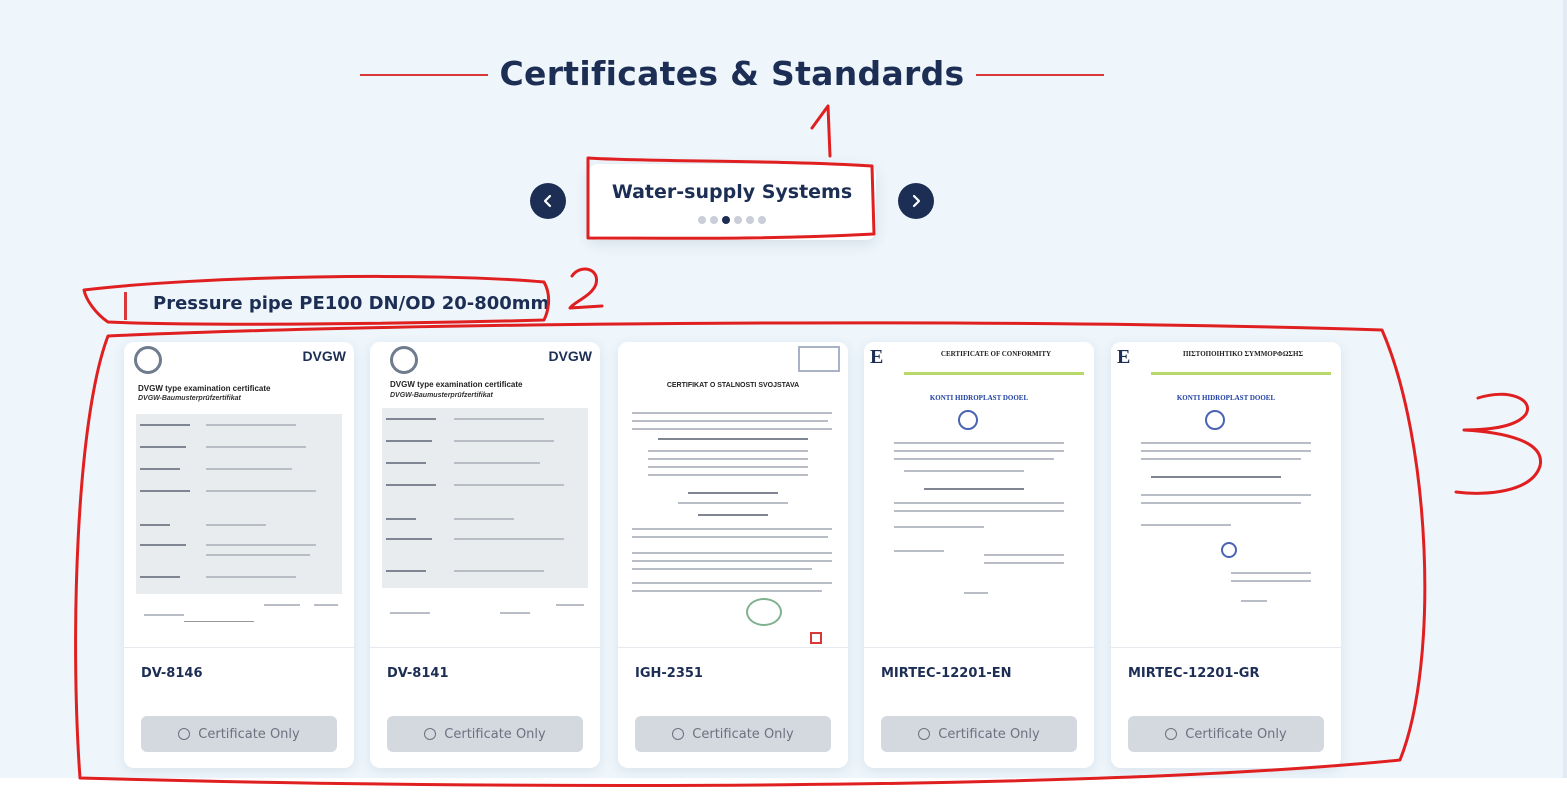 This screenshot has width=1567, height=802. I want to click on doc-title: CERTIFICATE OF CONFORMITY, so click(996, 354).